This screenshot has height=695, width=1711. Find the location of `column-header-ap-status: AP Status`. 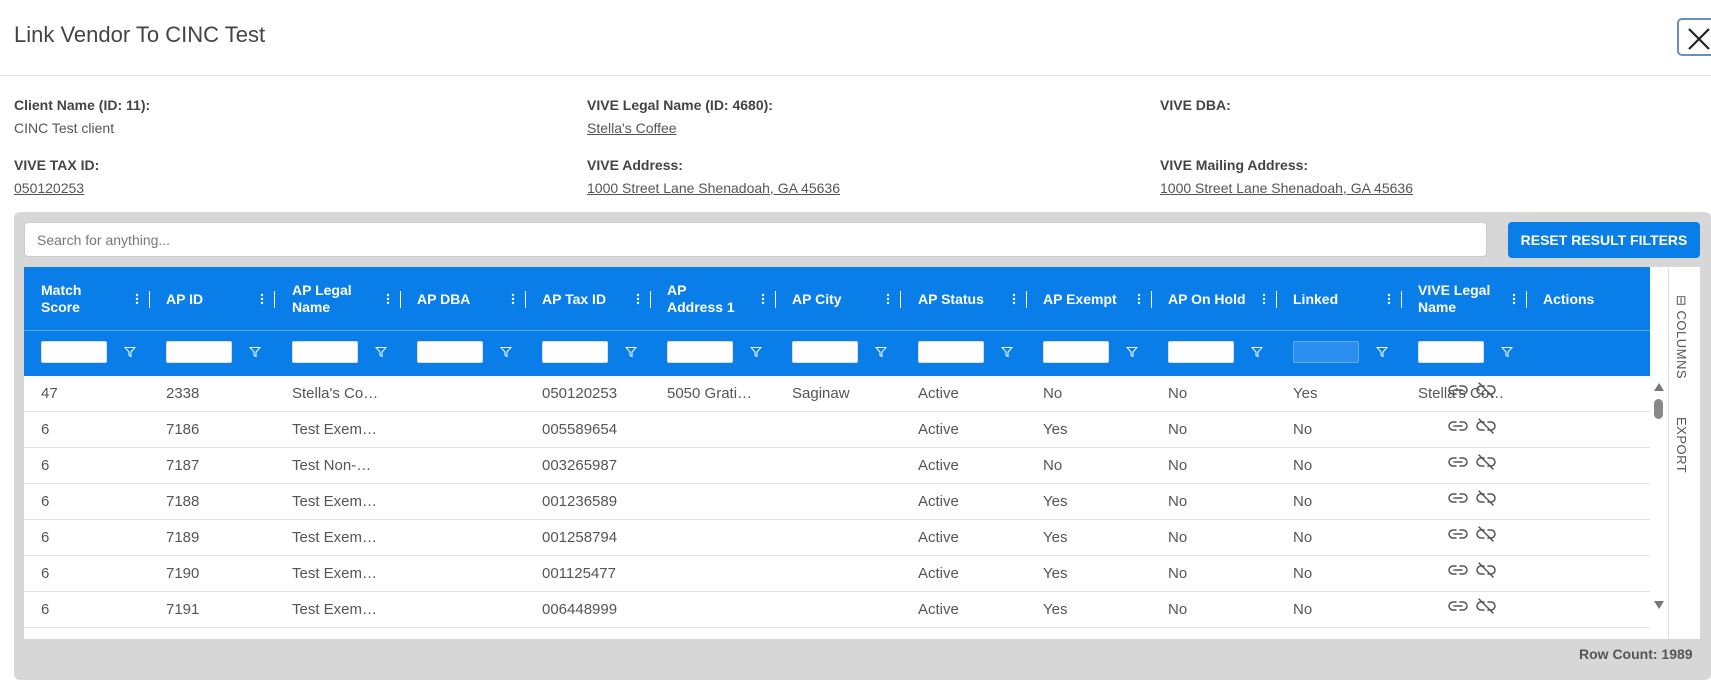

column-header-ap-status: AP Status is located at coordinates (957, 299).